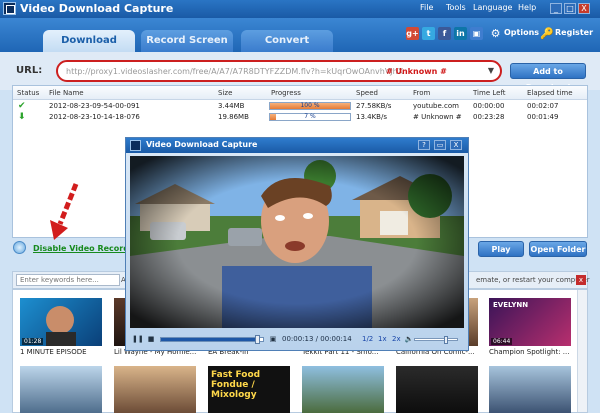 The width and height of the screenshot is (600, 413). What do you see at coordinates (225, 93) in the screenshot?
I see `col-size: Size` at bounding box center [225, 93].